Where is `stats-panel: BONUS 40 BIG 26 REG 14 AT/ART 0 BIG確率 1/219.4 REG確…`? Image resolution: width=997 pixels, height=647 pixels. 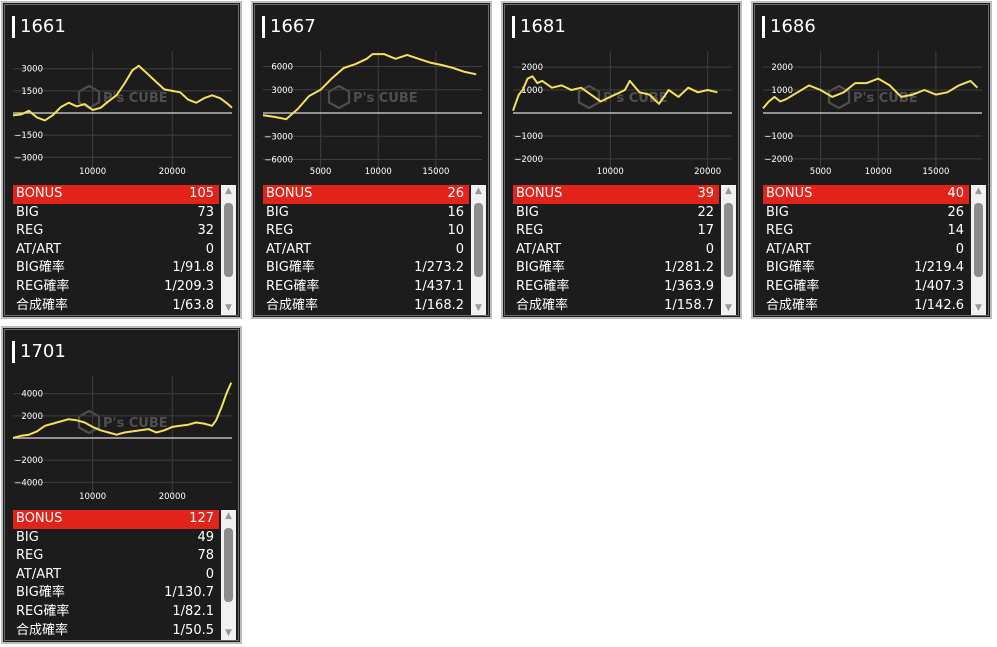 stats-panel: BONUS 40 BIG 26 REG 14 AT/ART 0 BIG確率 1/219.4 REG確… is located at coordinates (874, 250).